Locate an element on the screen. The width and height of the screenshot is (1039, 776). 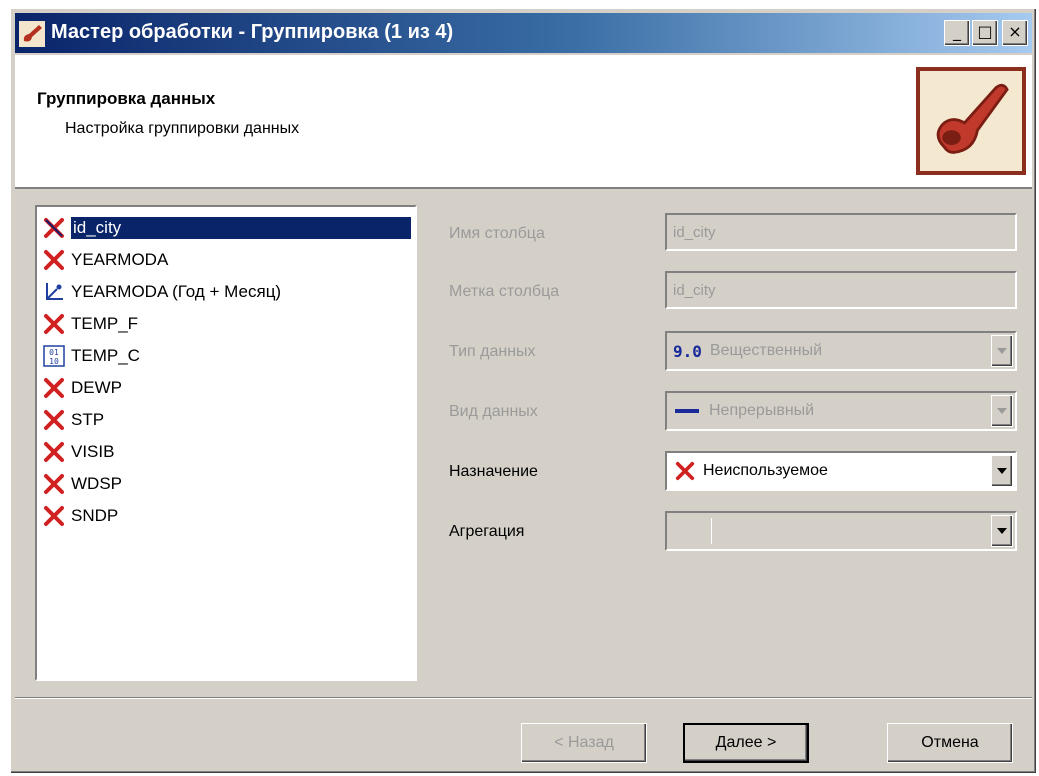
purpose-value: Неиспользуемое is located at coordinates (765, 470).